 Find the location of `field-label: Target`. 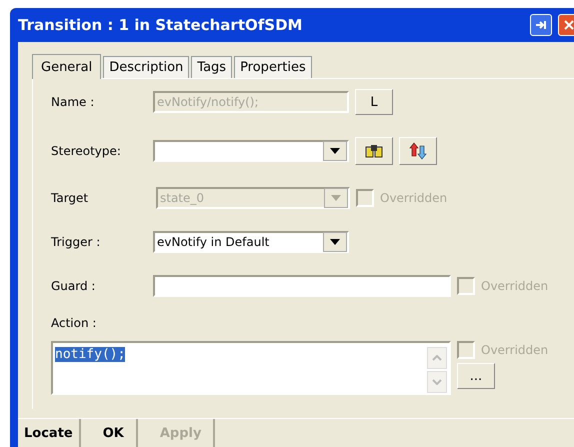

field-label: Target is located at coordinates (70, 198).